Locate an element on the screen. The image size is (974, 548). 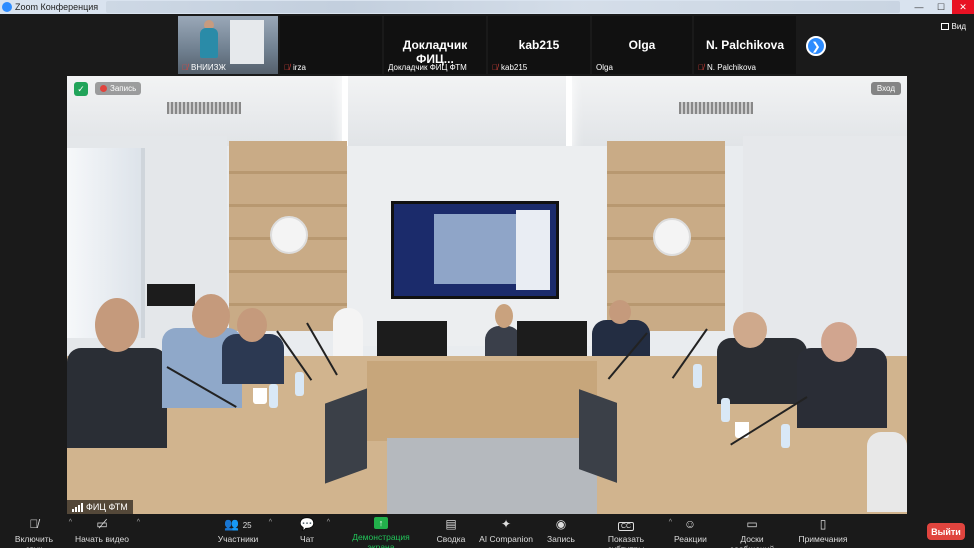
summary-icon: ▤ is located at coordinates (451, 524).